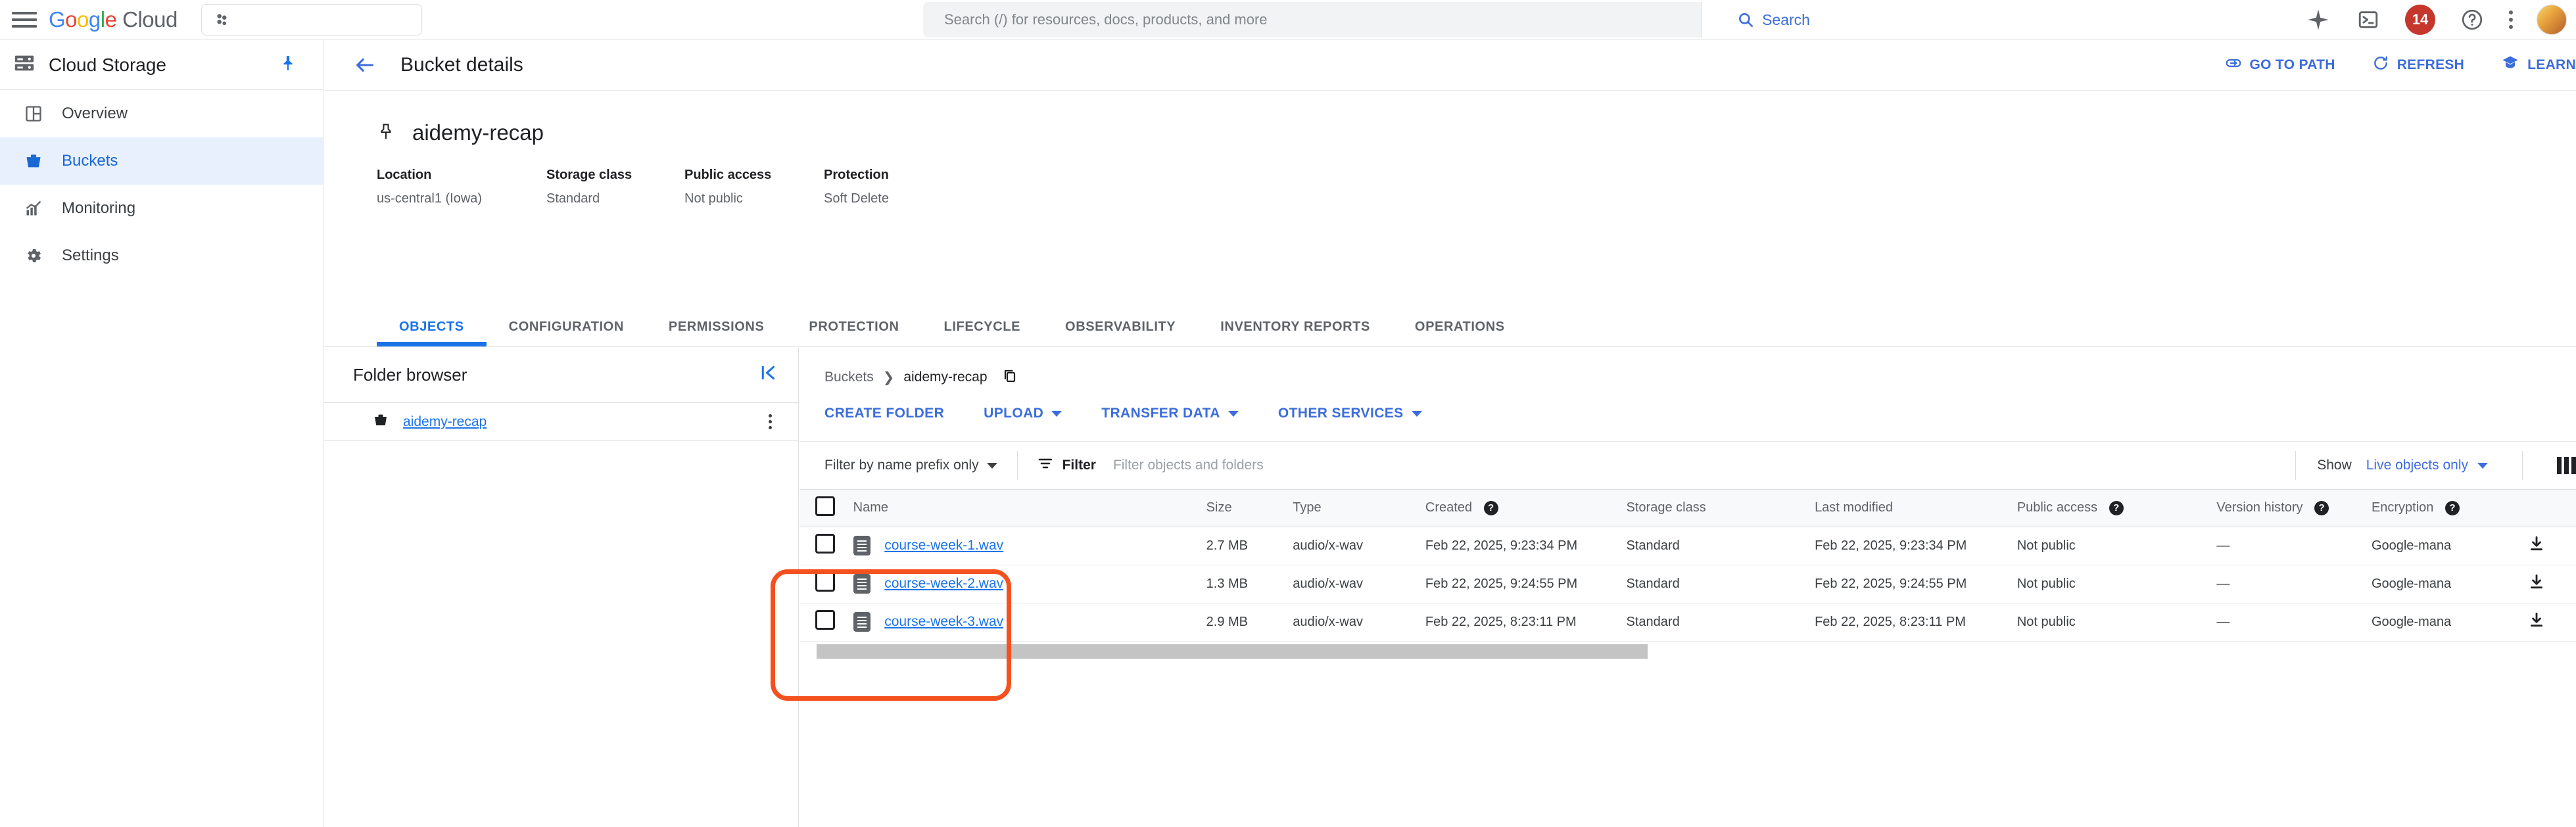 The height and width of the screenshot is (827, 2576). Describe the element at coordinates (771, 421) in the screenshot. I see `folder-row-more-icon` at that location.